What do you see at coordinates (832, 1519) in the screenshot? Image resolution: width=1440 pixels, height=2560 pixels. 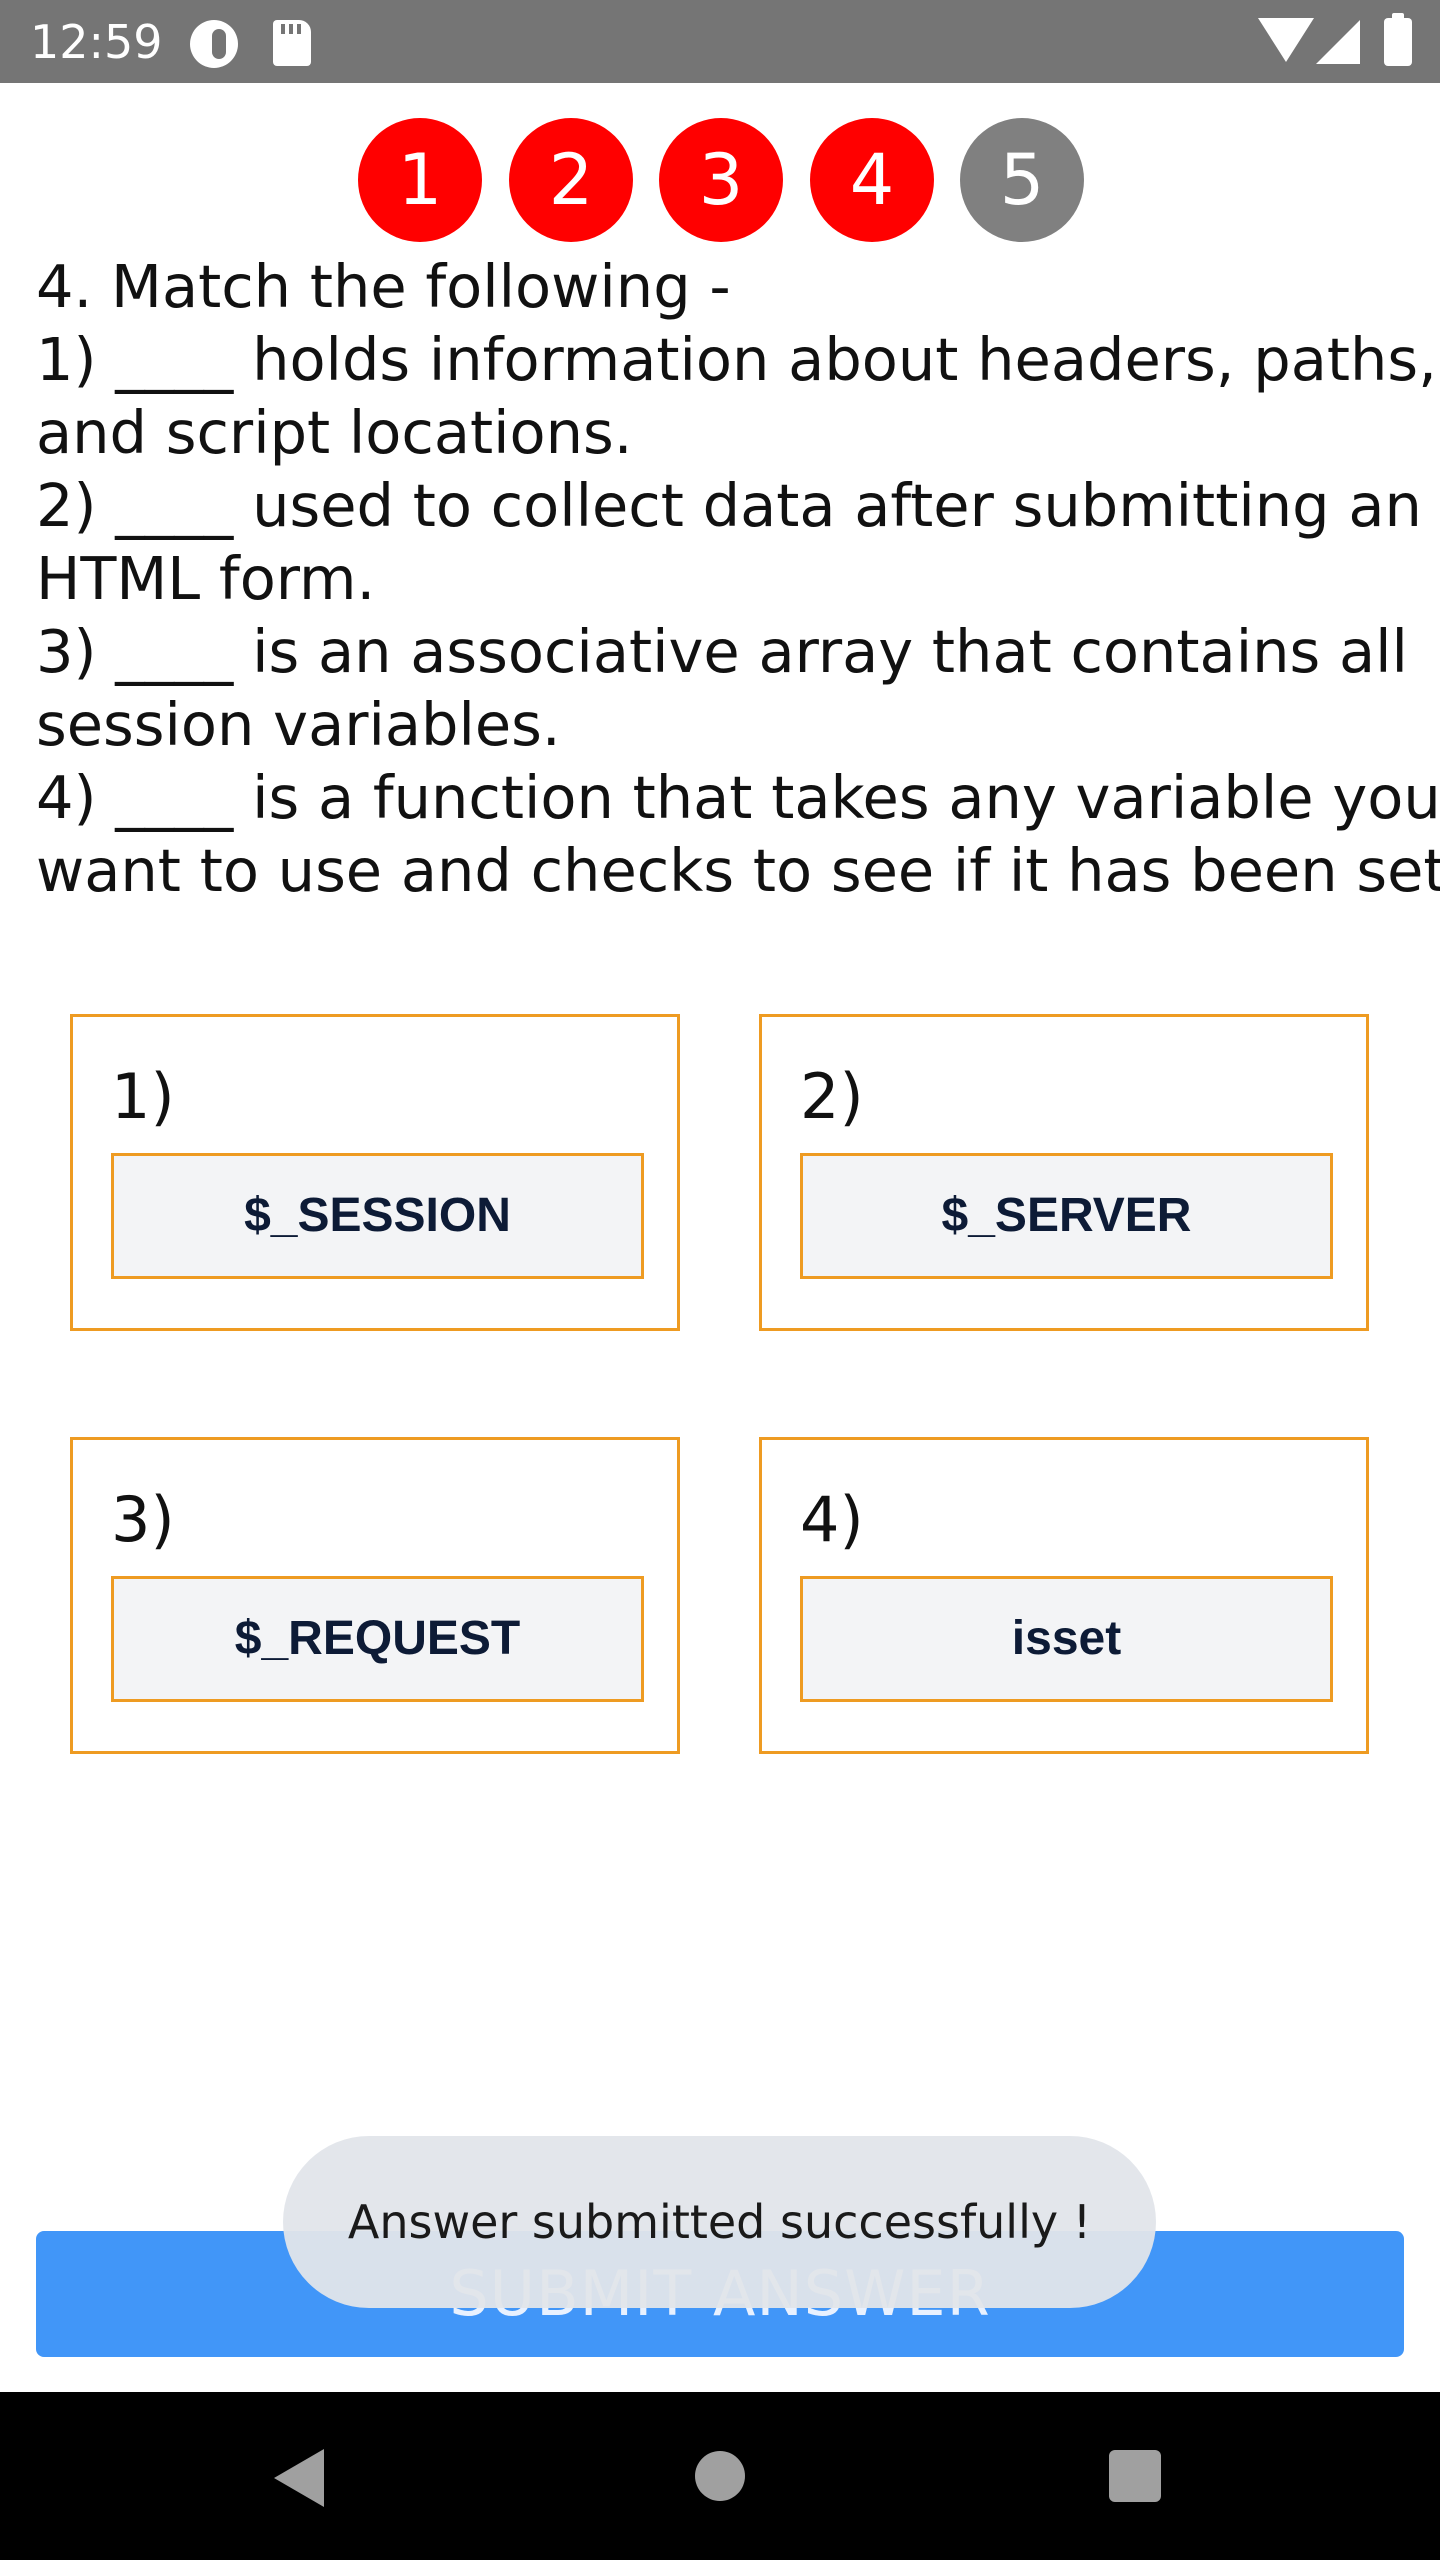 I see `match-card-label: 4)` at bounding box center [832, 1519].